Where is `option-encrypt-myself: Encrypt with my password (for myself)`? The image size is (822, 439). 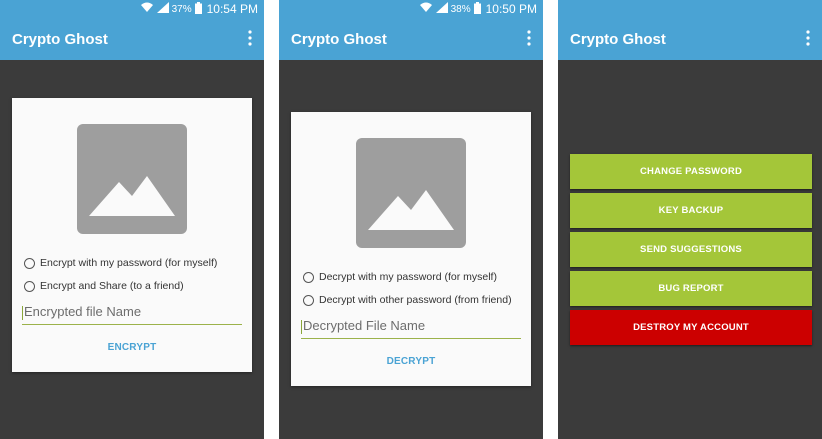 option-encrypt-myself: Encrypt with my password (for myself) is located at coordinates (120, 263).